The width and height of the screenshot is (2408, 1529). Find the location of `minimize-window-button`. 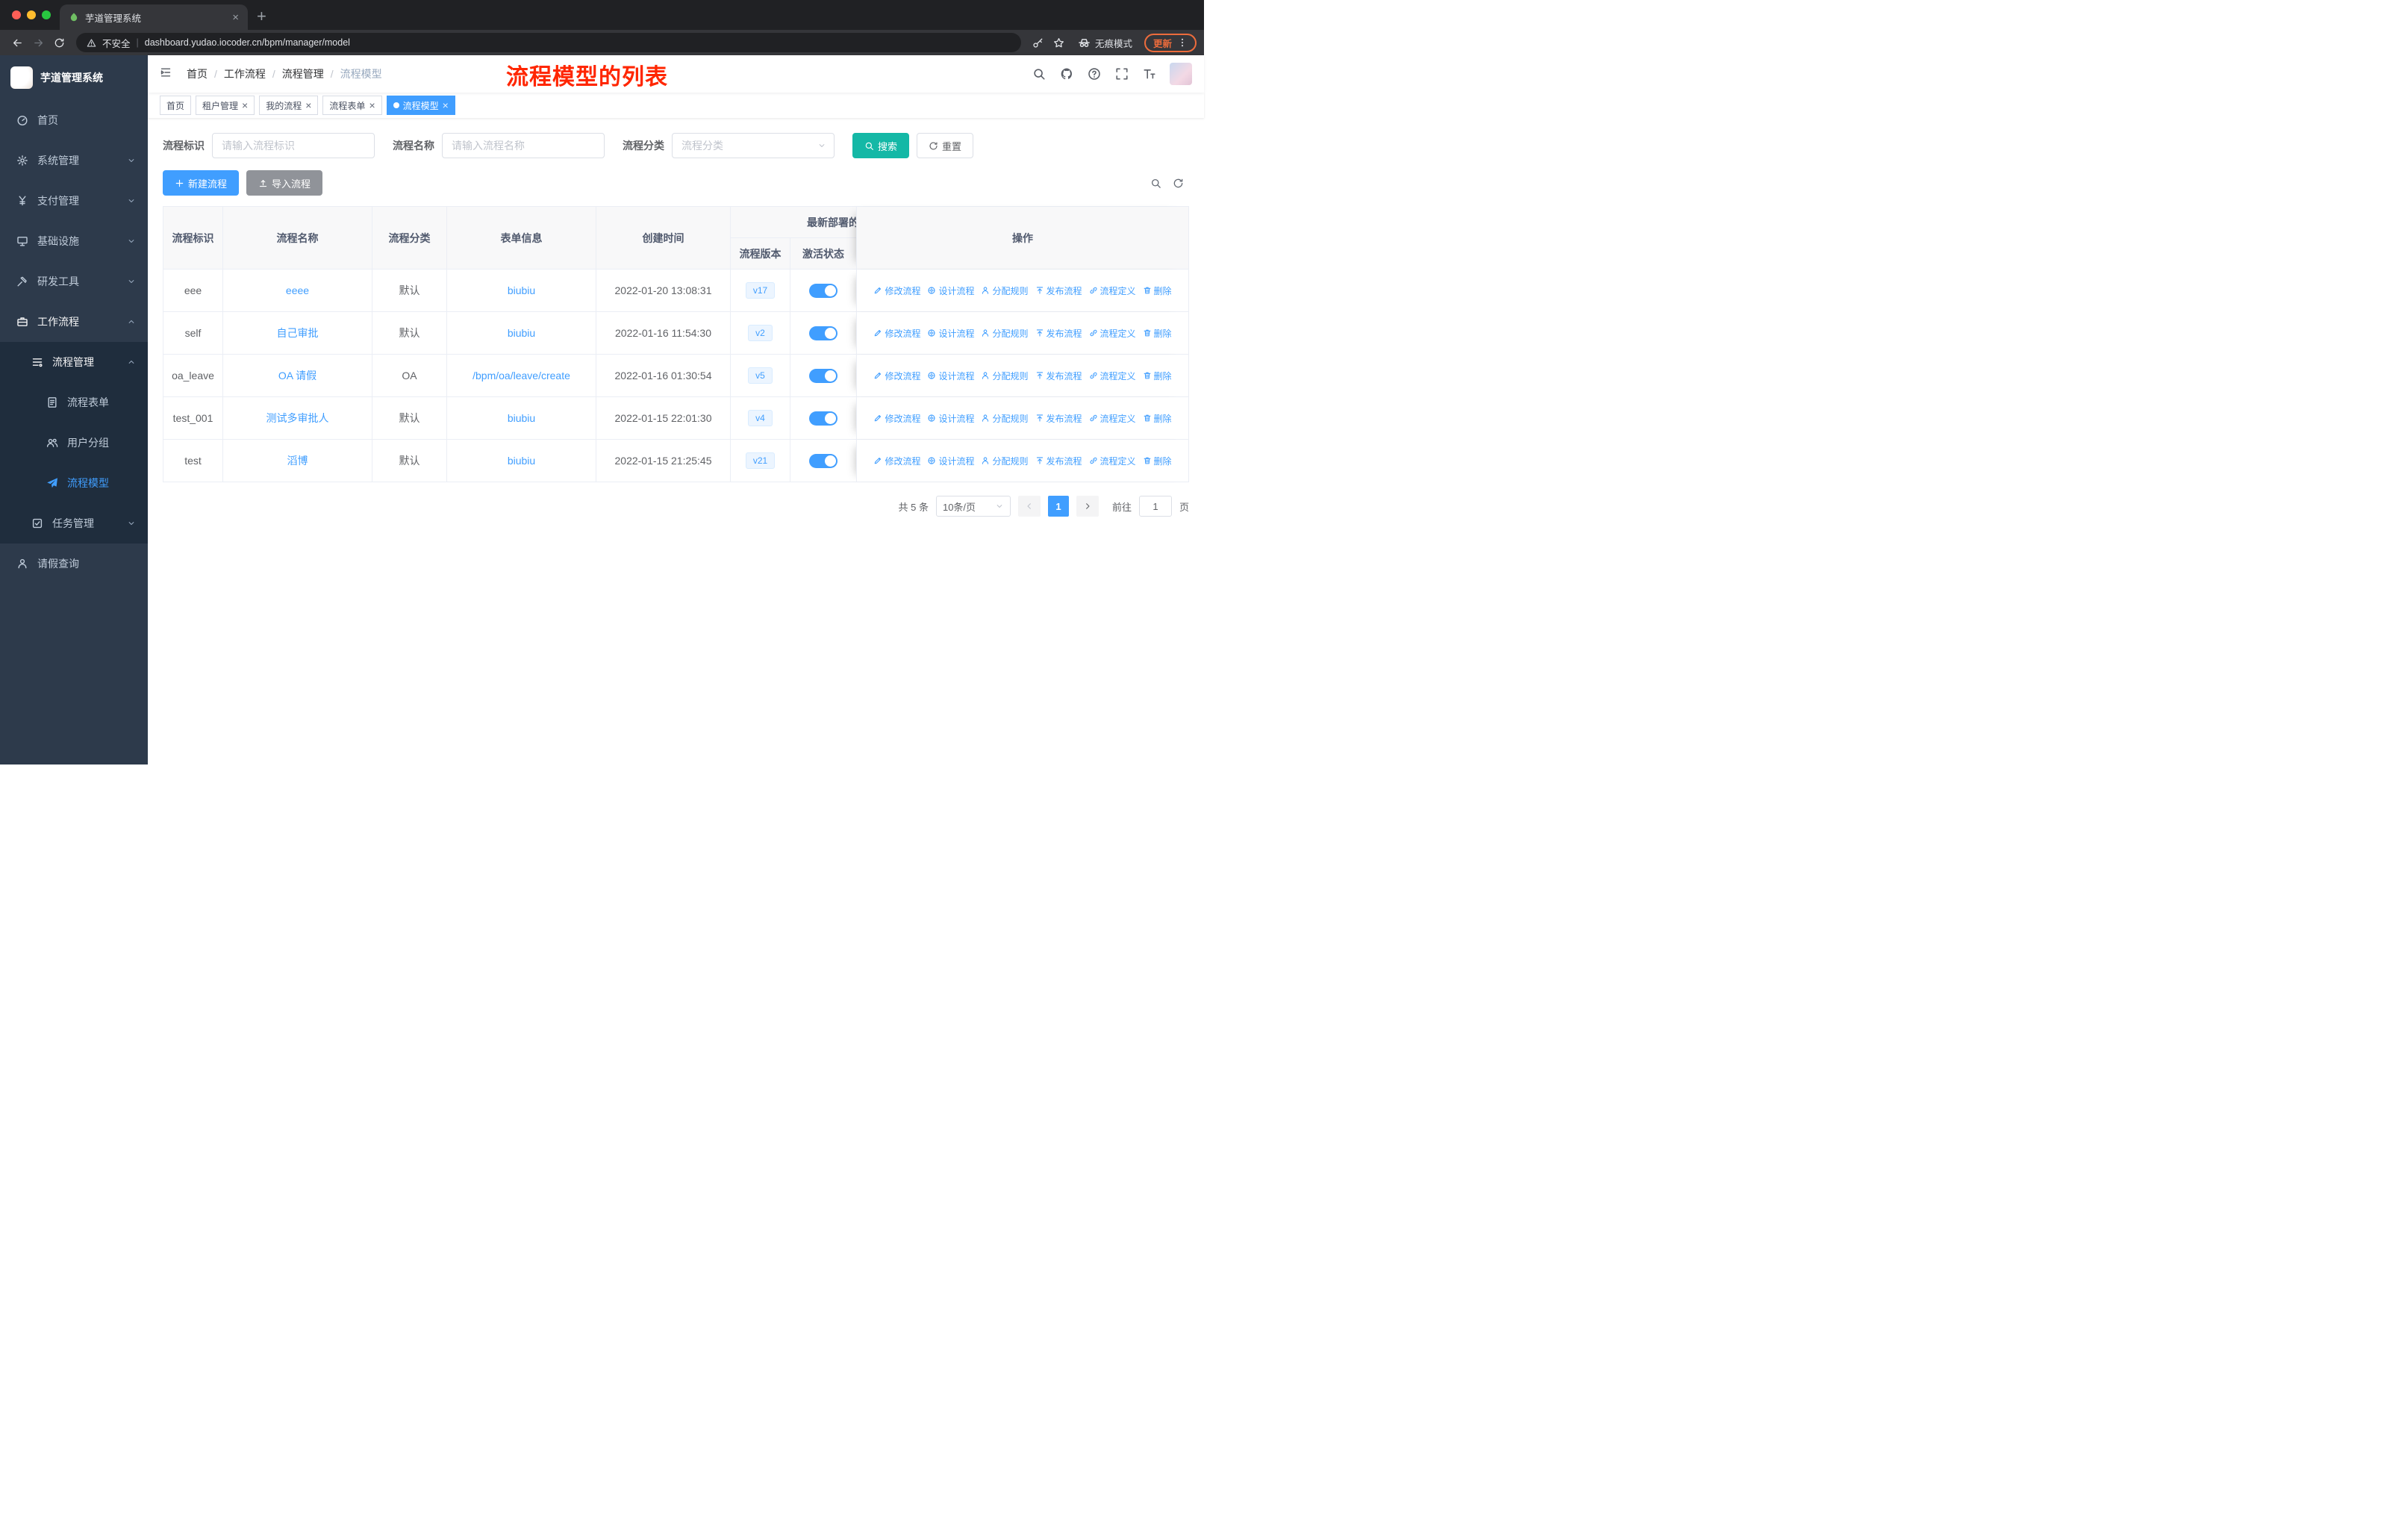

minimize-window-button is located at coordinates (31, 15).